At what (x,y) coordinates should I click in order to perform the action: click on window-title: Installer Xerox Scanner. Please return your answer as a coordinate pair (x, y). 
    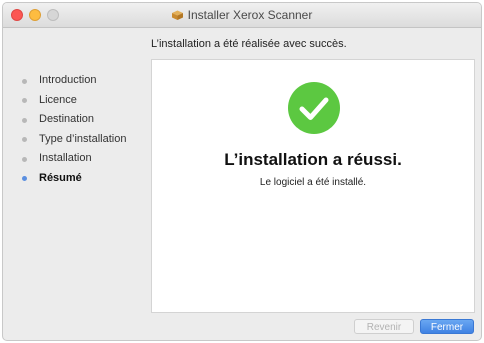
    Looking at the image, I should click on (242, 15).